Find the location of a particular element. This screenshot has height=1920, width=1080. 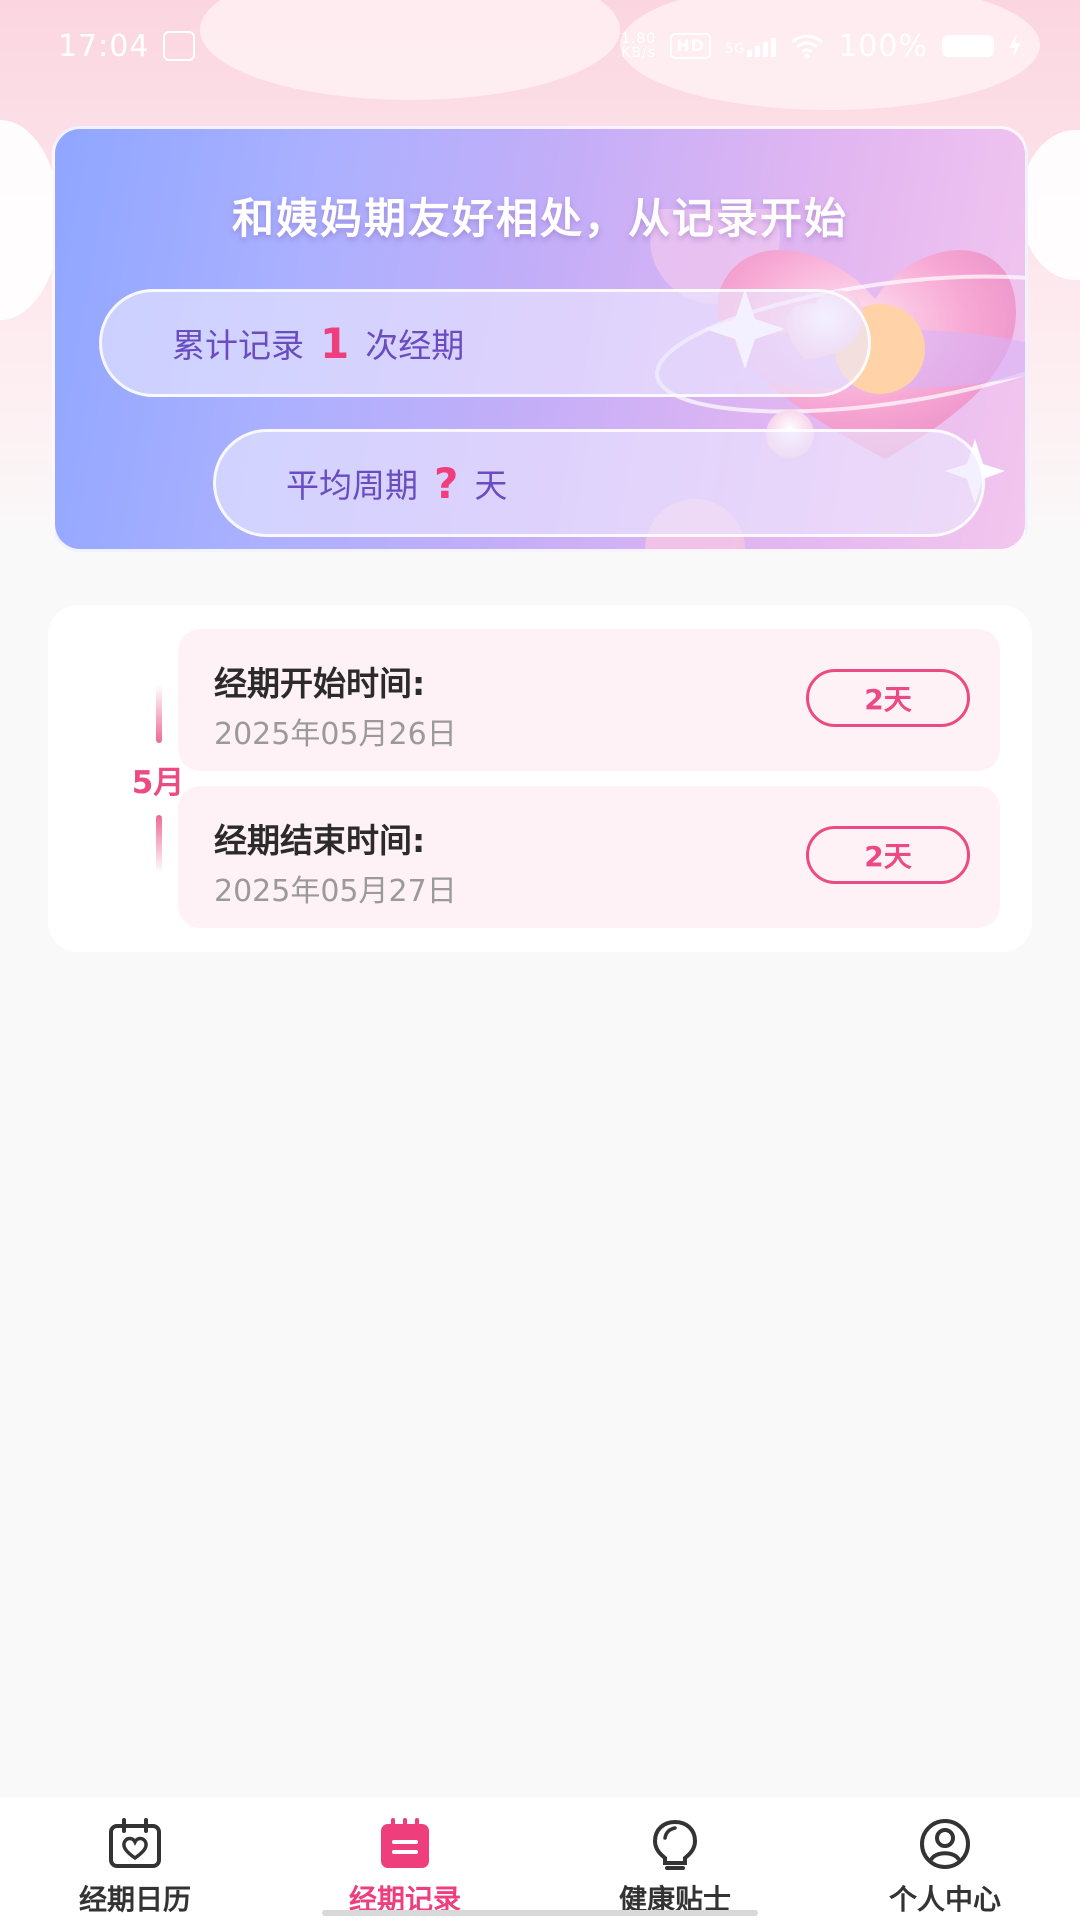

status-time: 17:04 is located at coordinates (104, 46).